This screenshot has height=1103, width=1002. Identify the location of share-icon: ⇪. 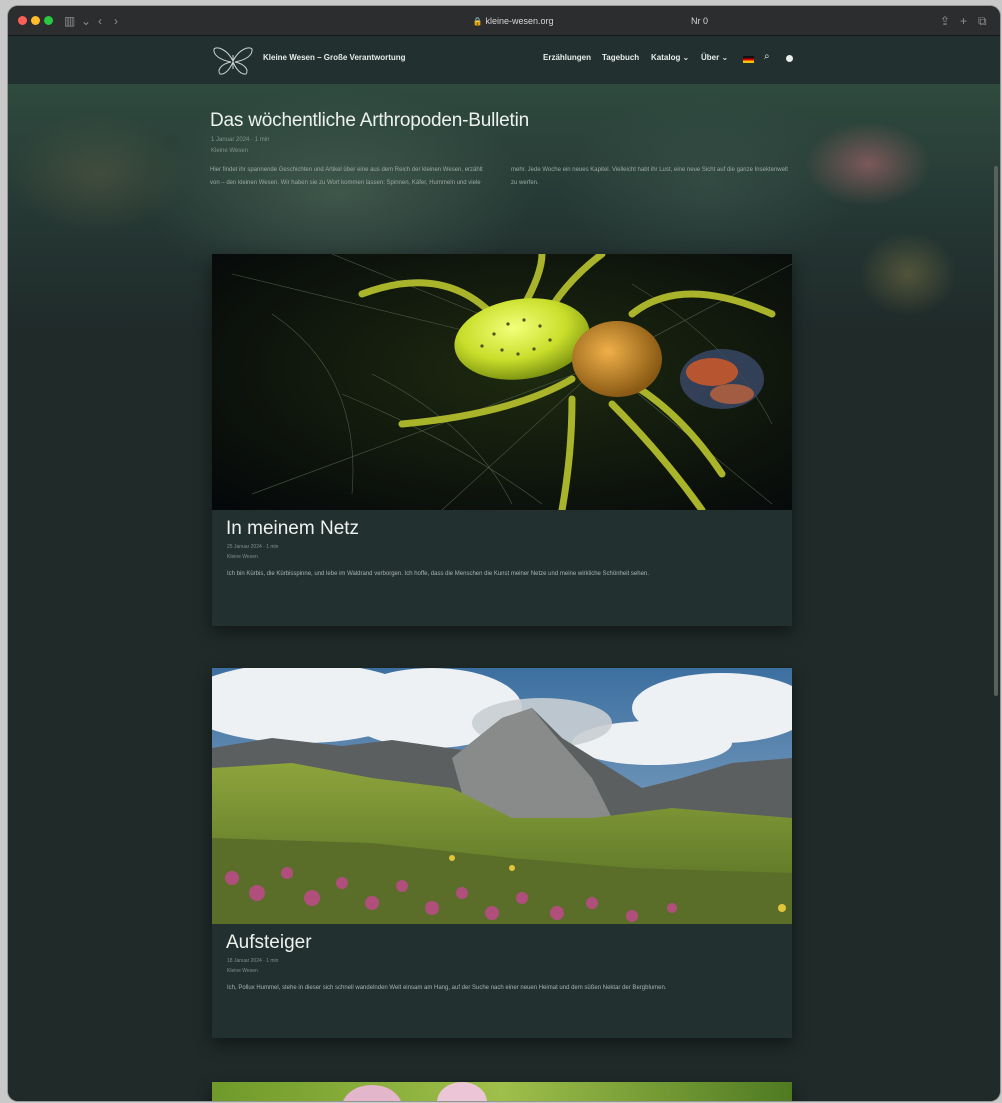
(945, 21).